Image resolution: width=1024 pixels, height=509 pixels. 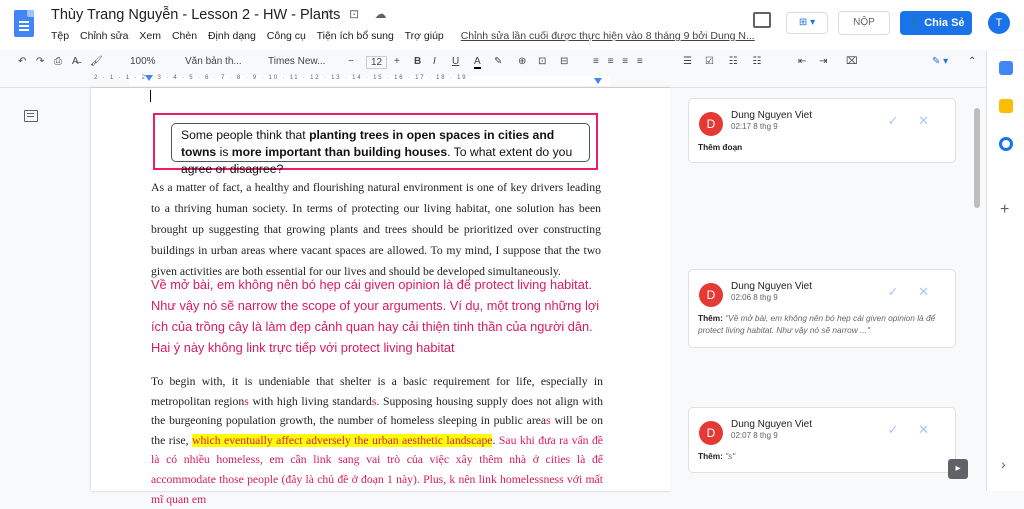 What do you see at coordinates (598, 81) in the screenshot?
I see `right-indent-marker-icon` at bounding box center [598, 81].